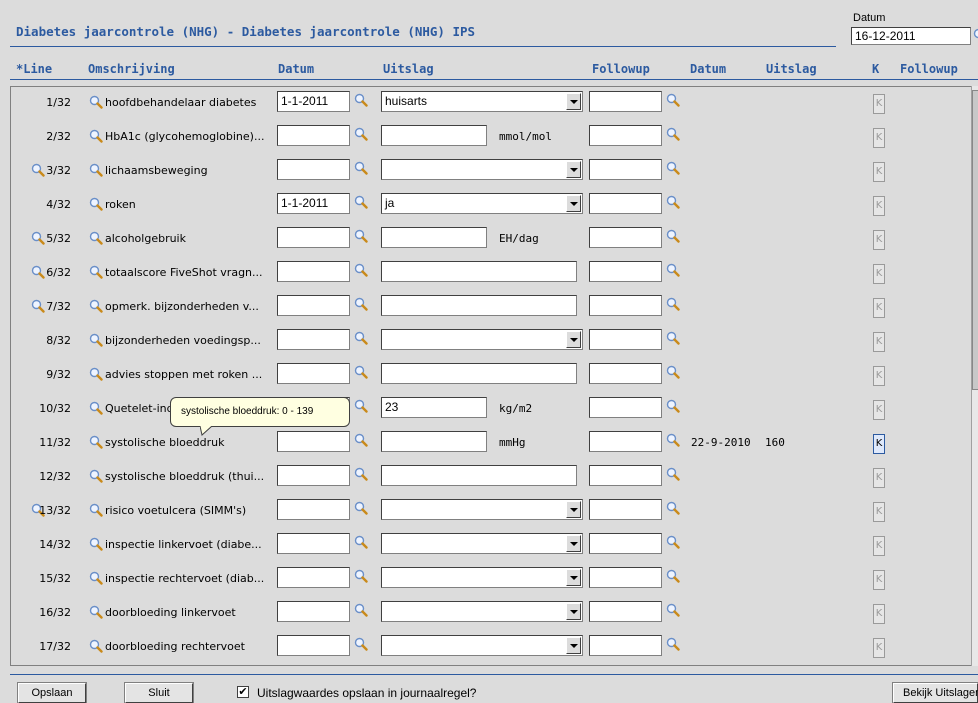  What do you see at coordinates (52, 693) in the screenshot?
I see `save-button: Opslaan` at bounding box center [52, 693].